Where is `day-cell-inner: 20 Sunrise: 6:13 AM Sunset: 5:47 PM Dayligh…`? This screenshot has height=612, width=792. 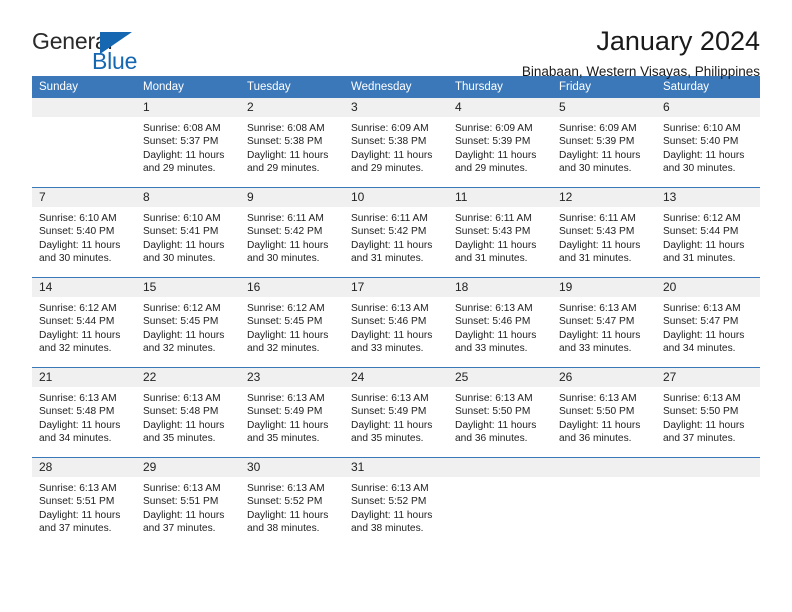
day-cell-inner: 20 Sunrise: 6:13 AM Sunset: 5:47 PM Dayligh… is located at coordinates (708, 322).